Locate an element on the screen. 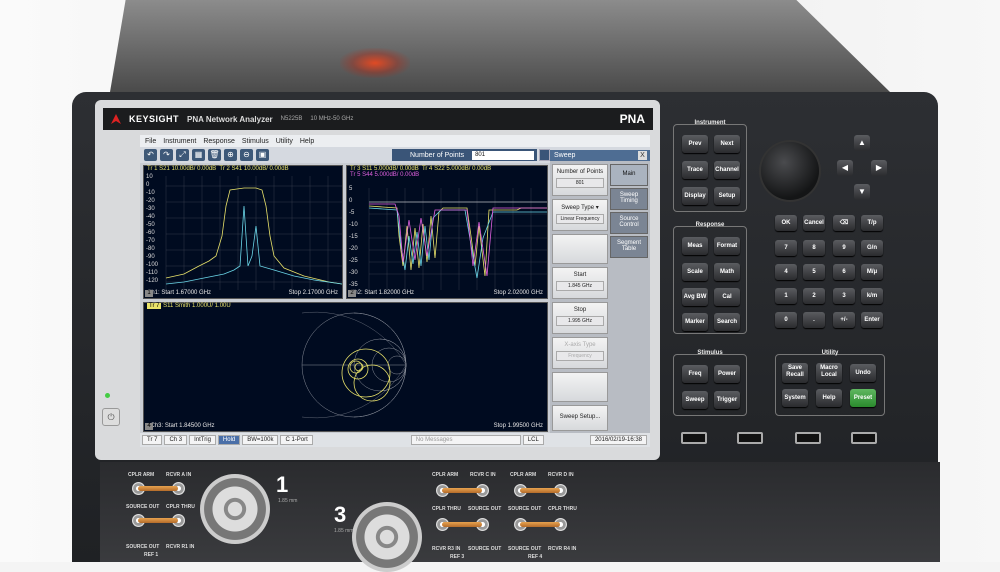  mu-key: M/μ is located at coordinates (872, 272).